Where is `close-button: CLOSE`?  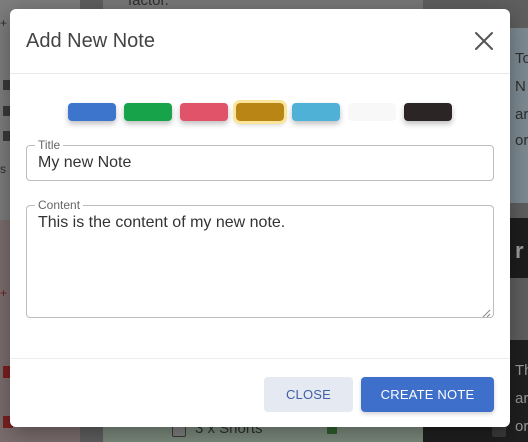
close-button: CLOSE is located at coordinates (308, 394).